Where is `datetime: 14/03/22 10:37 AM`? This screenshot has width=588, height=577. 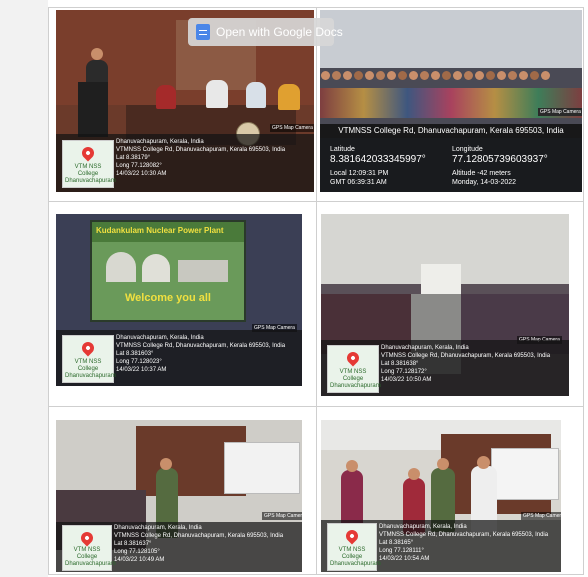 datetime: 14/03/22 10:37 AM is located at coordinates (141, 370).